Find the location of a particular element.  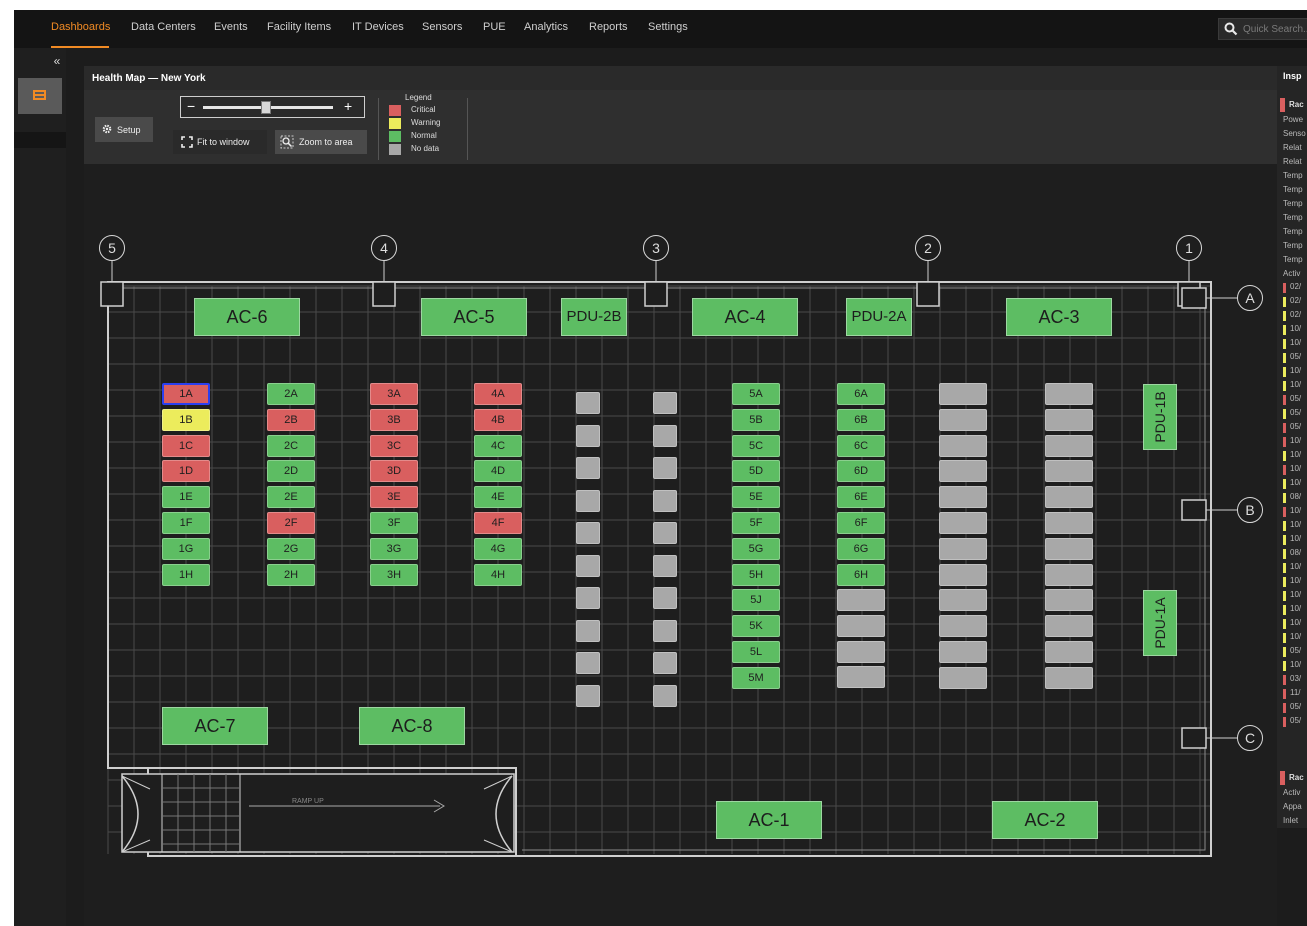

rack-1f: 1F is located at coordinates (186, 523).